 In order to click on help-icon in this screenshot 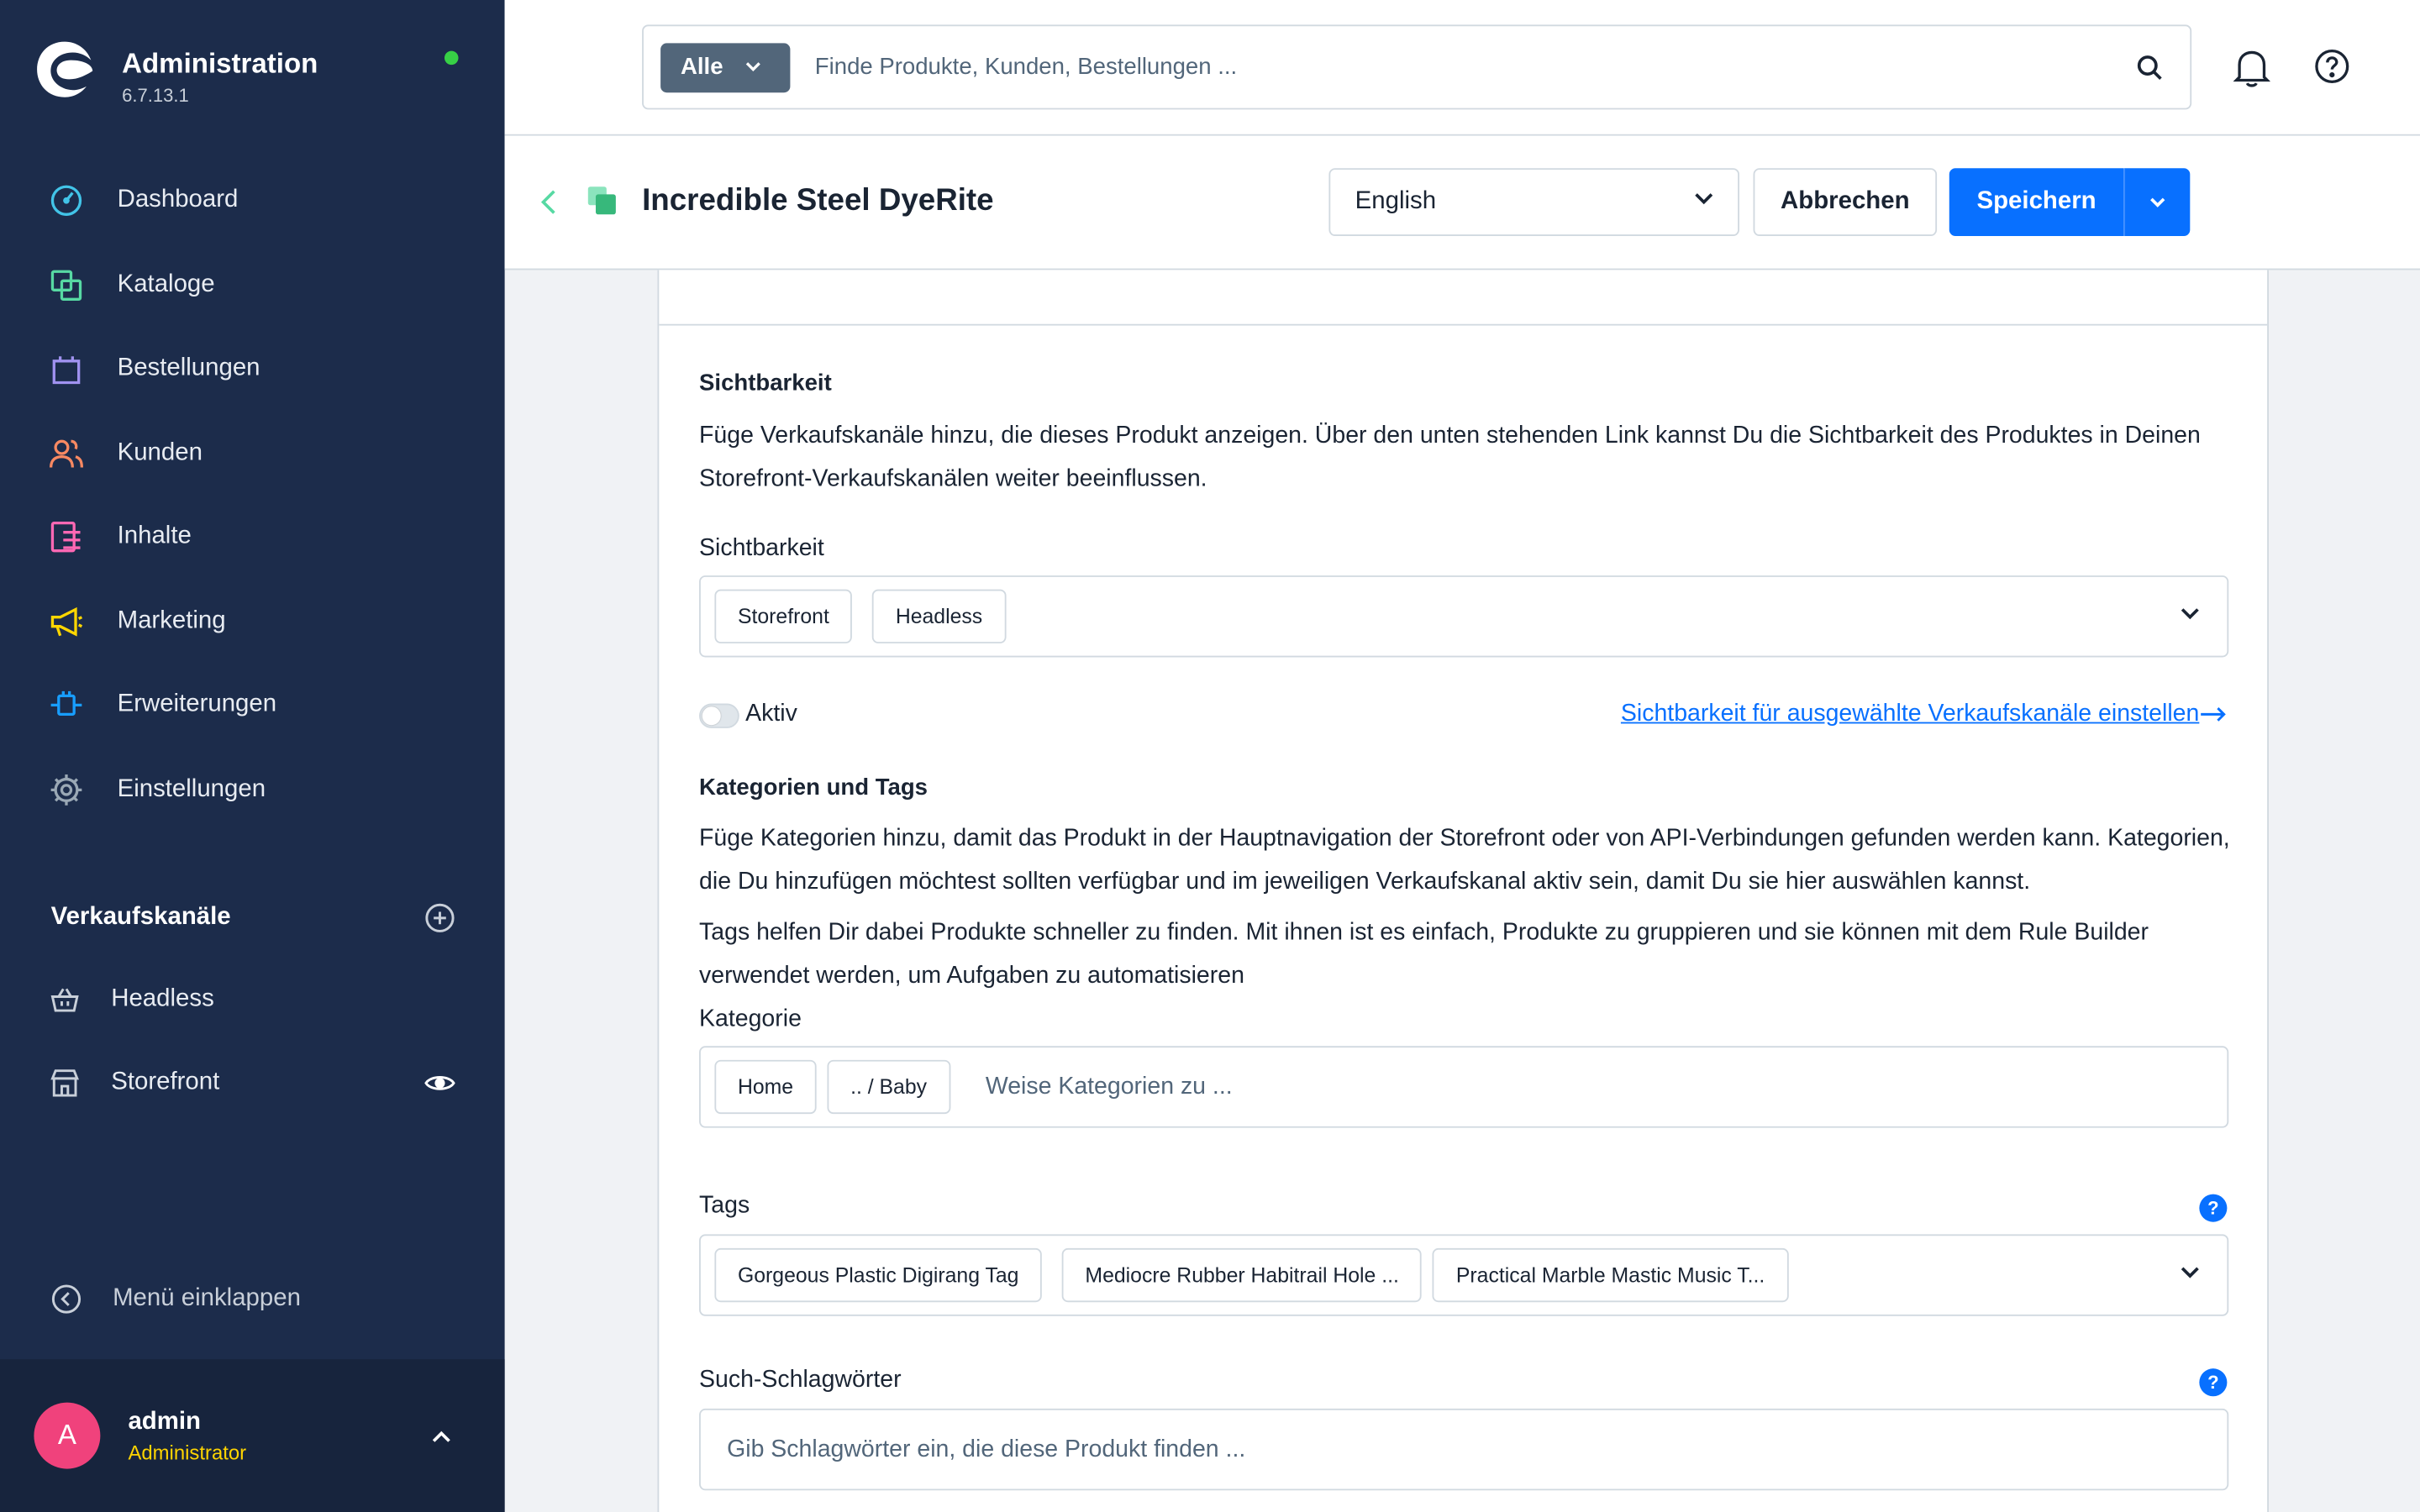, I will do `click(2331, 66)`.